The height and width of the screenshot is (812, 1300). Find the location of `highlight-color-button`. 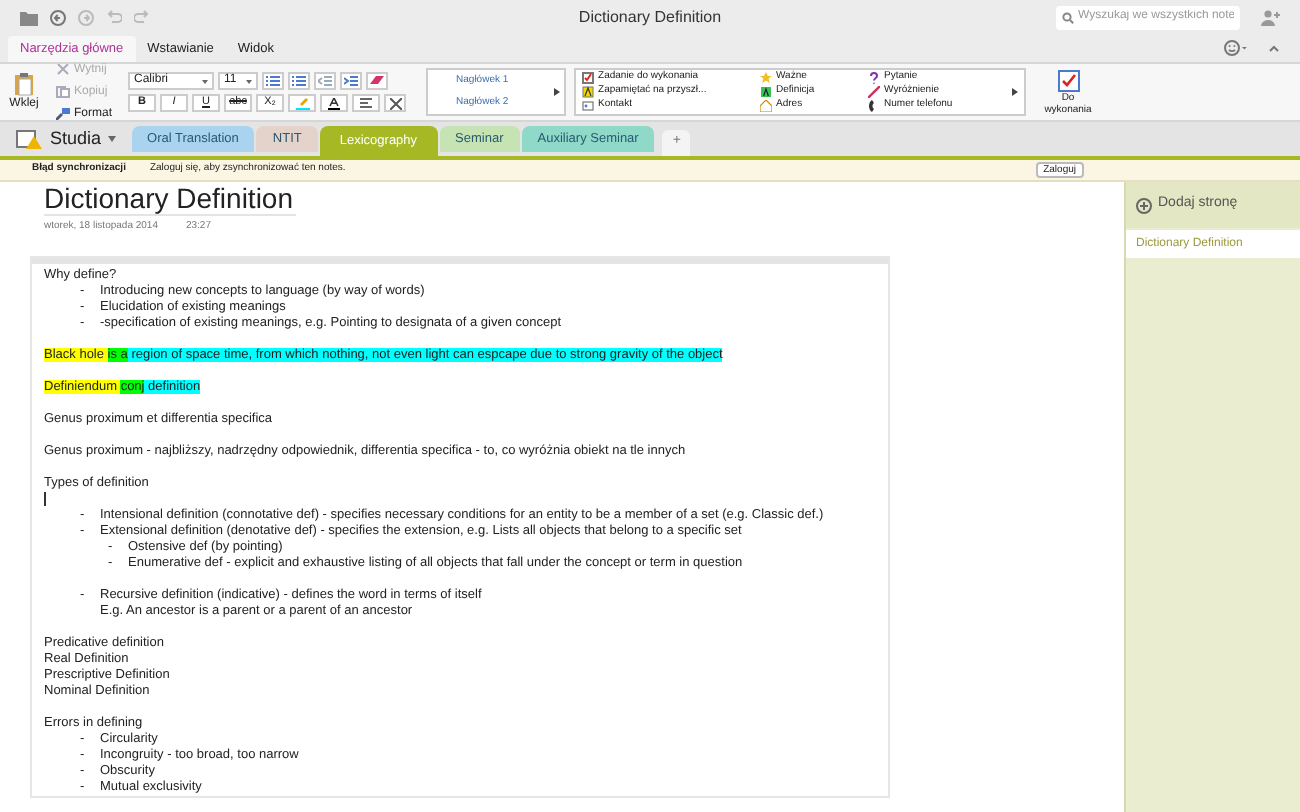

highlight-color-button is located at coordinates (302, 103).